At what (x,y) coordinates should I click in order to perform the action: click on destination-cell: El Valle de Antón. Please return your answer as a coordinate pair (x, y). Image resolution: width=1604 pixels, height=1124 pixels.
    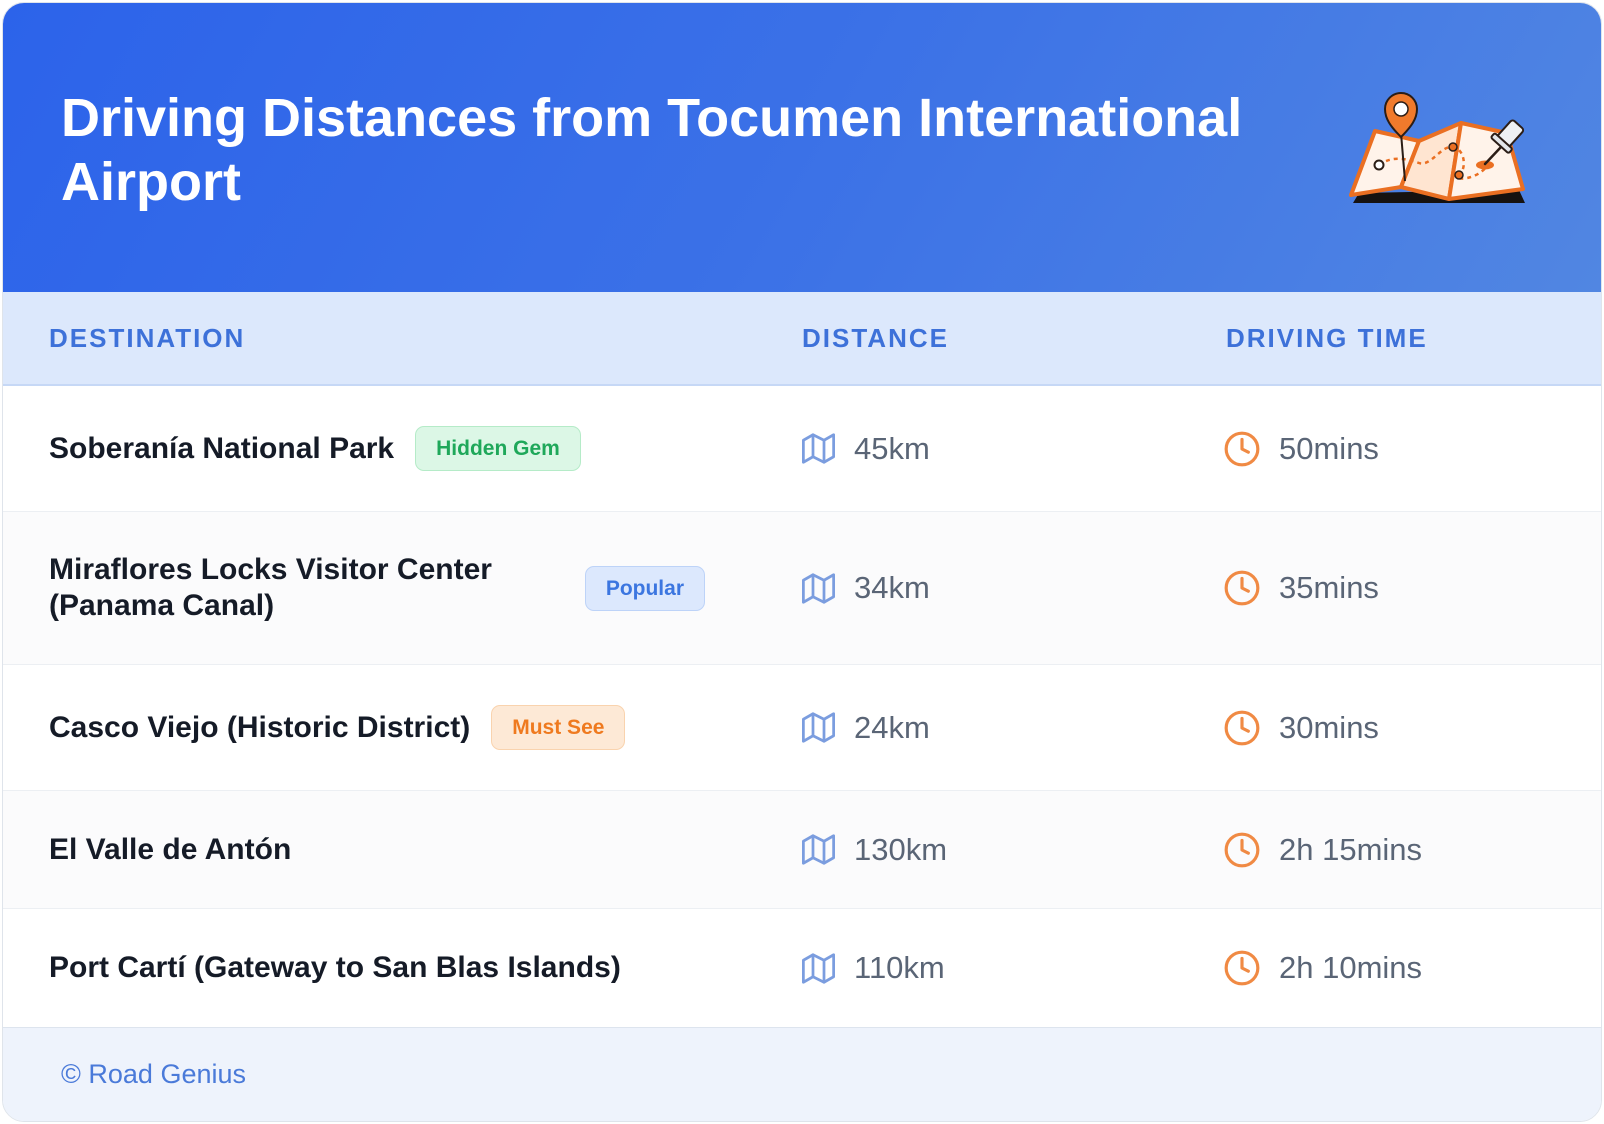
    Looking at the image, I should click on (425, 850).